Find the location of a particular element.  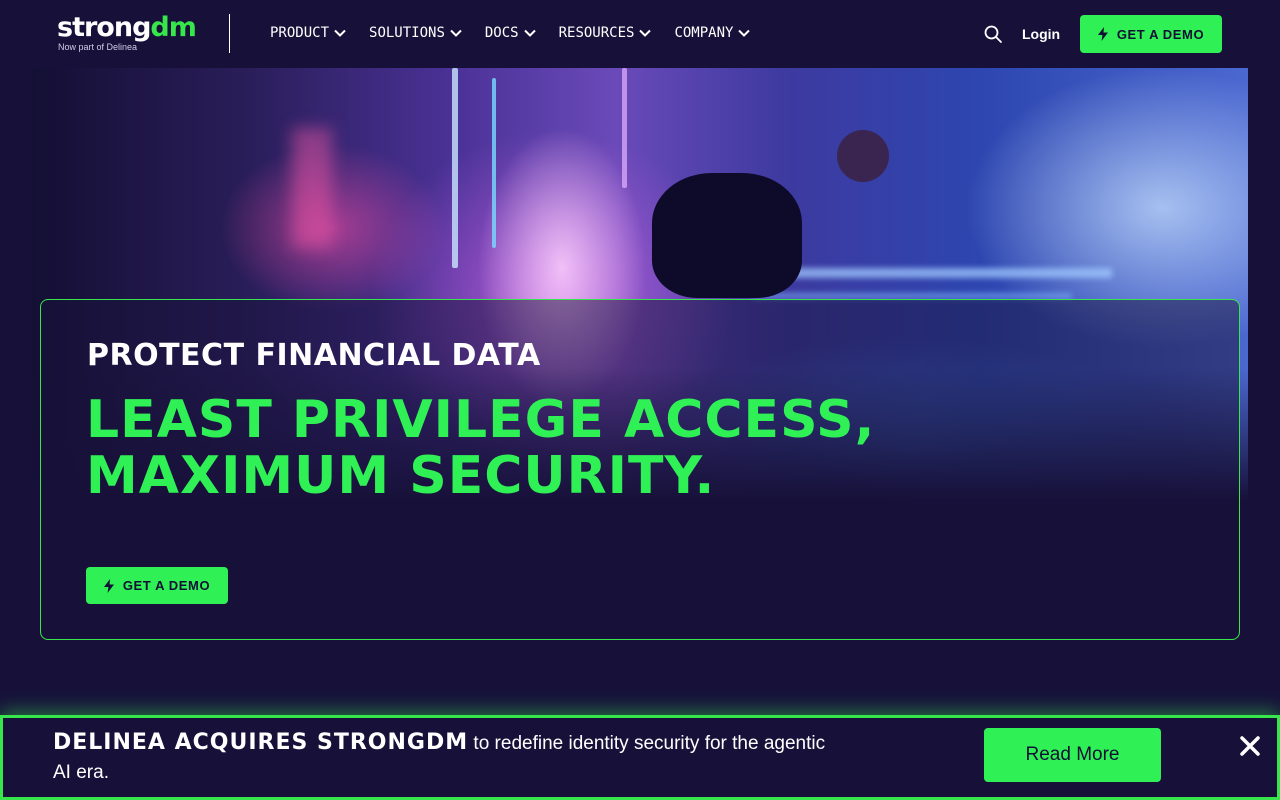

get-demo-button-label: GET A DEMO is located at coordinates (1160, 34).